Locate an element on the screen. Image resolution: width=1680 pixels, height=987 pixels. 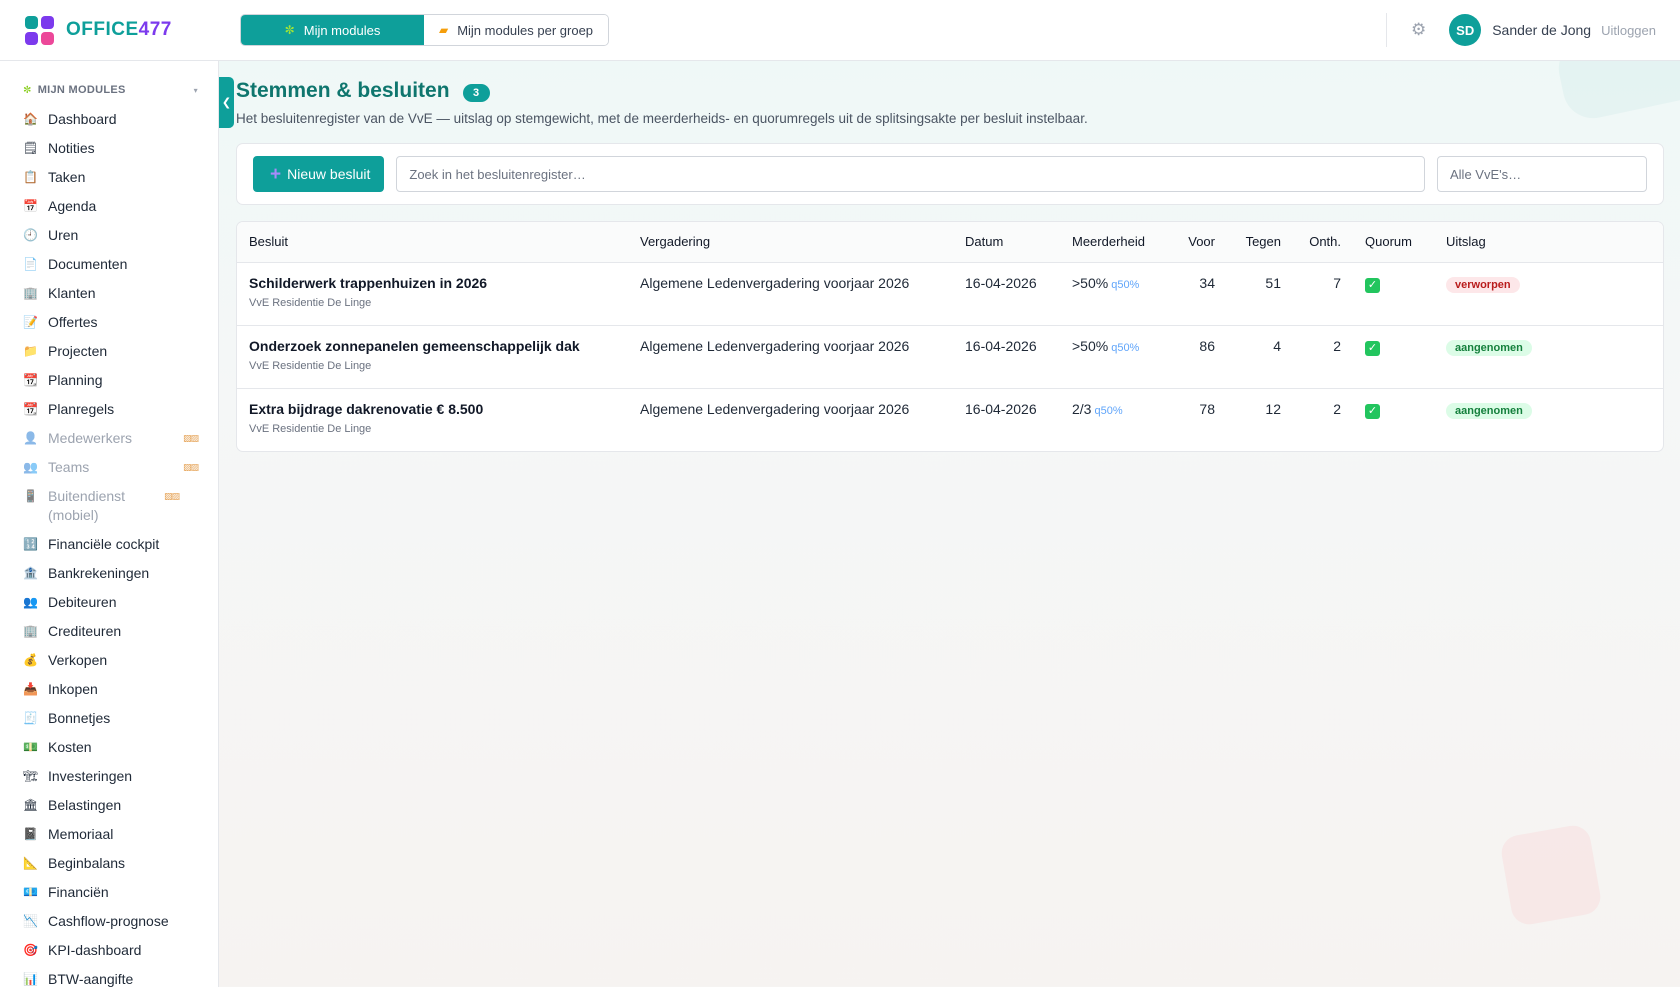
sidebar-item-financi-le-cockpit: 🔢 Financiële cockpit is located at coordinates (109, 544).